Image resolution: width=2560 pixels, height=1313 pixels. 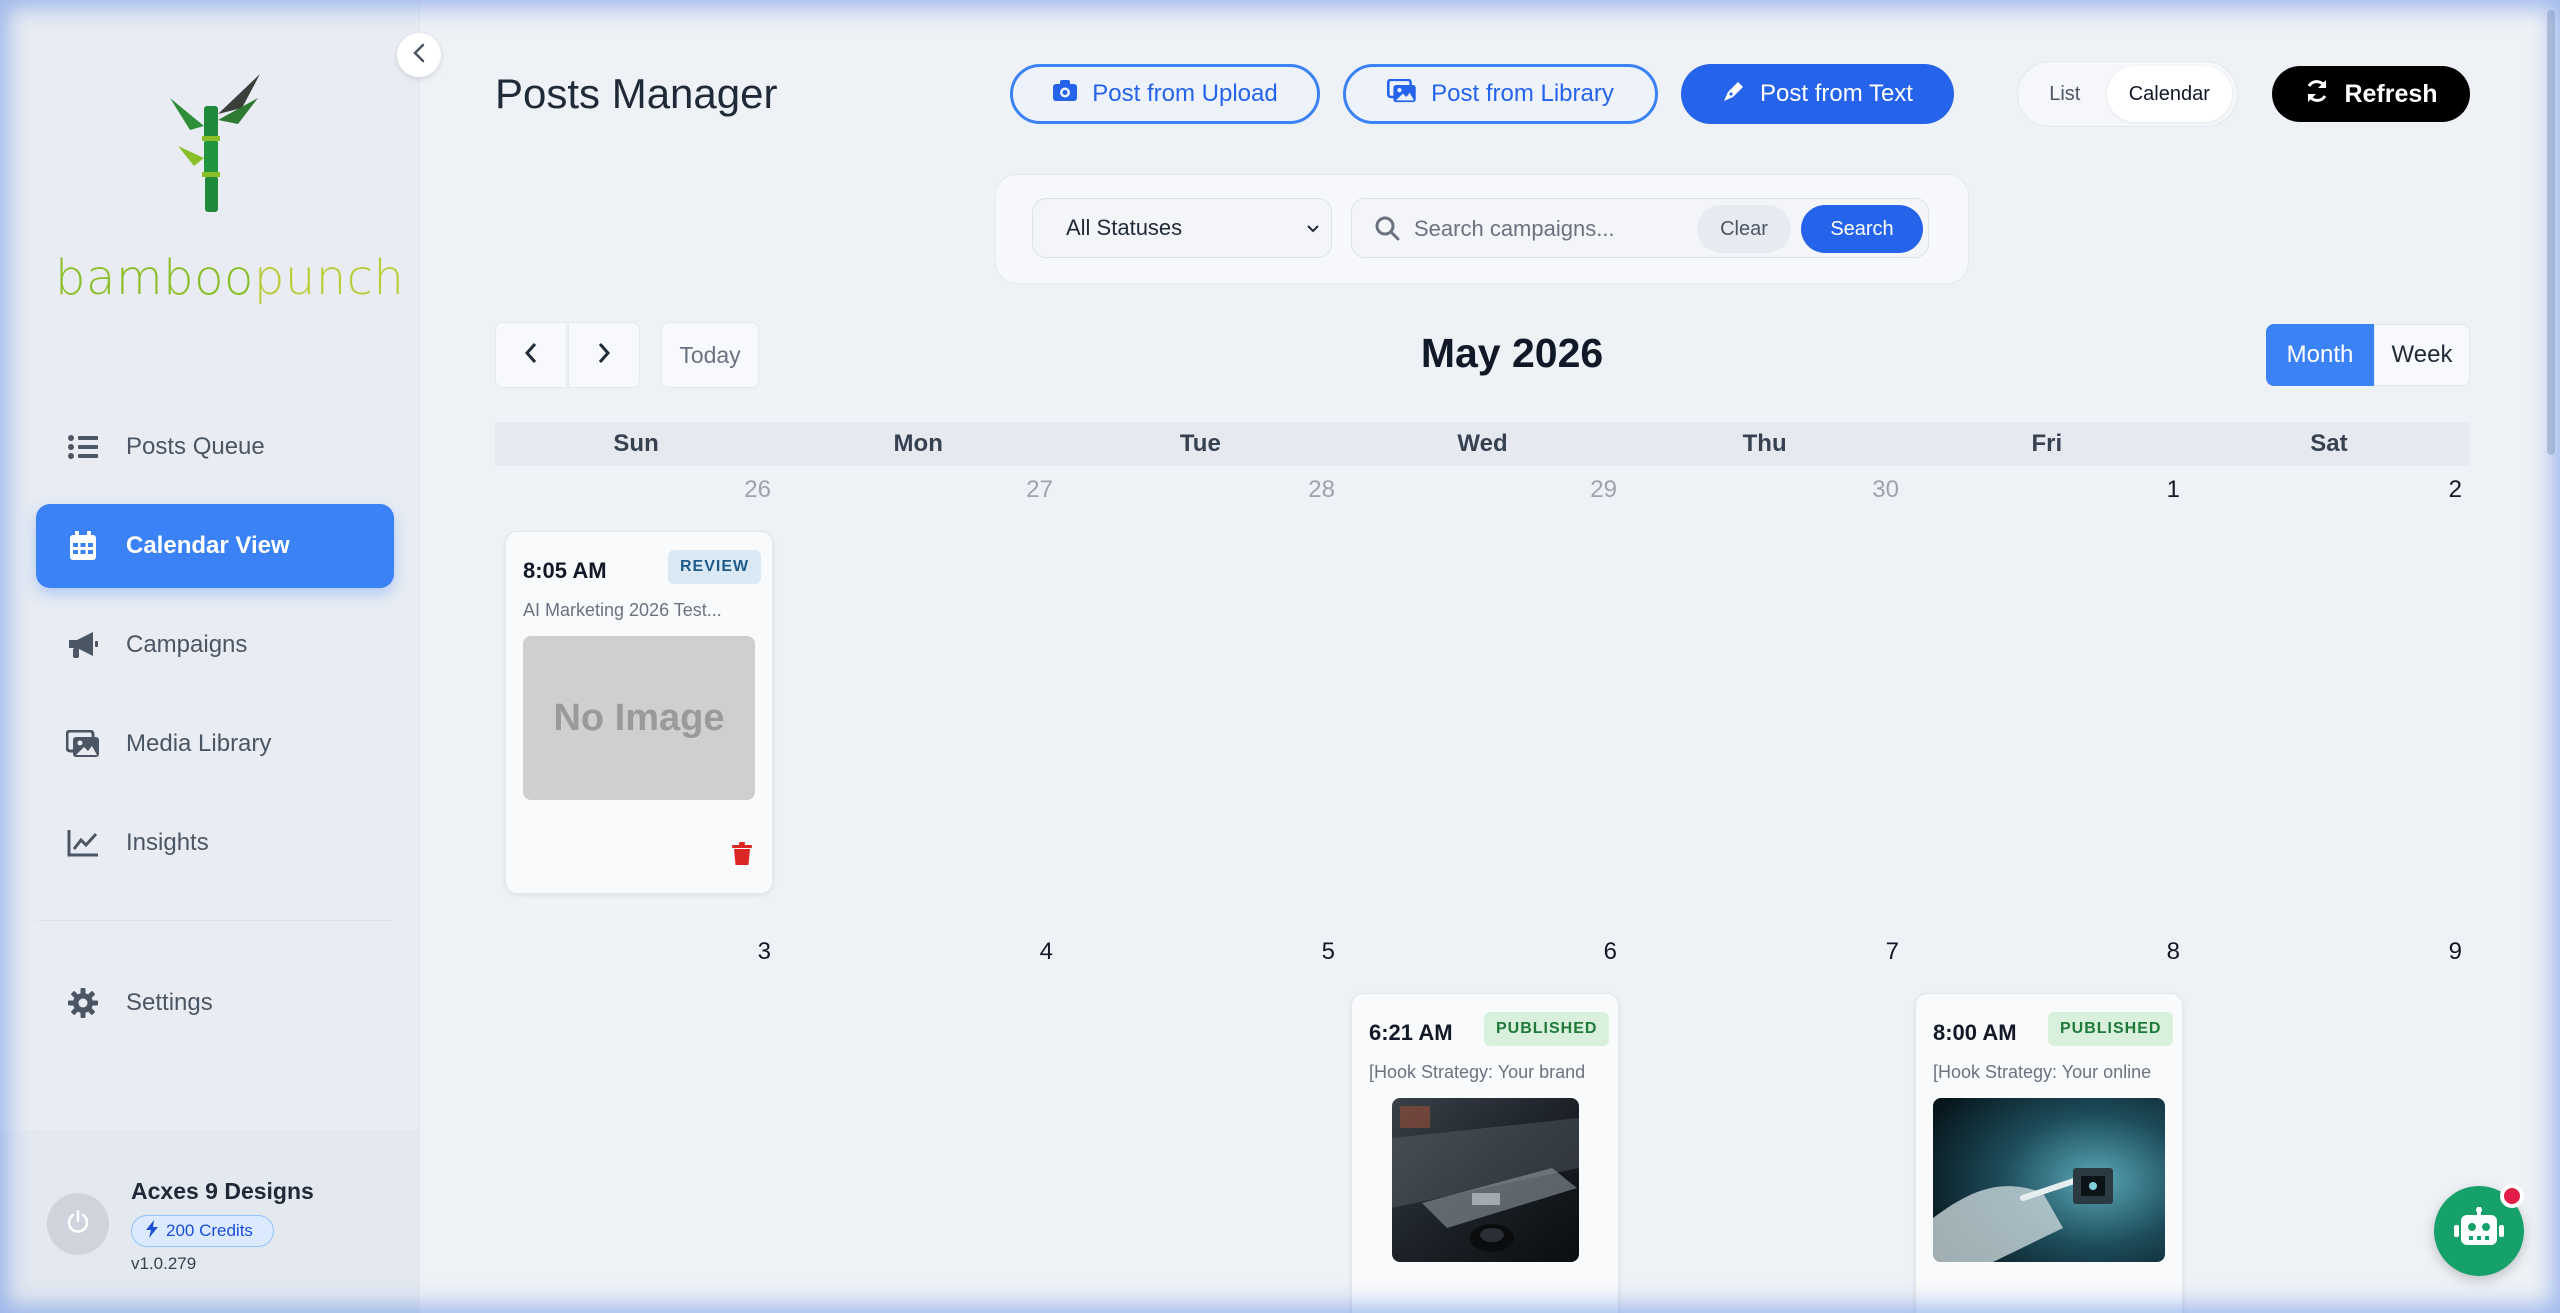 What do you see at coordinates (167, 842) in the screenshot?
I see `sidebar-item-label: Insights` at bounding box center [167, 842].